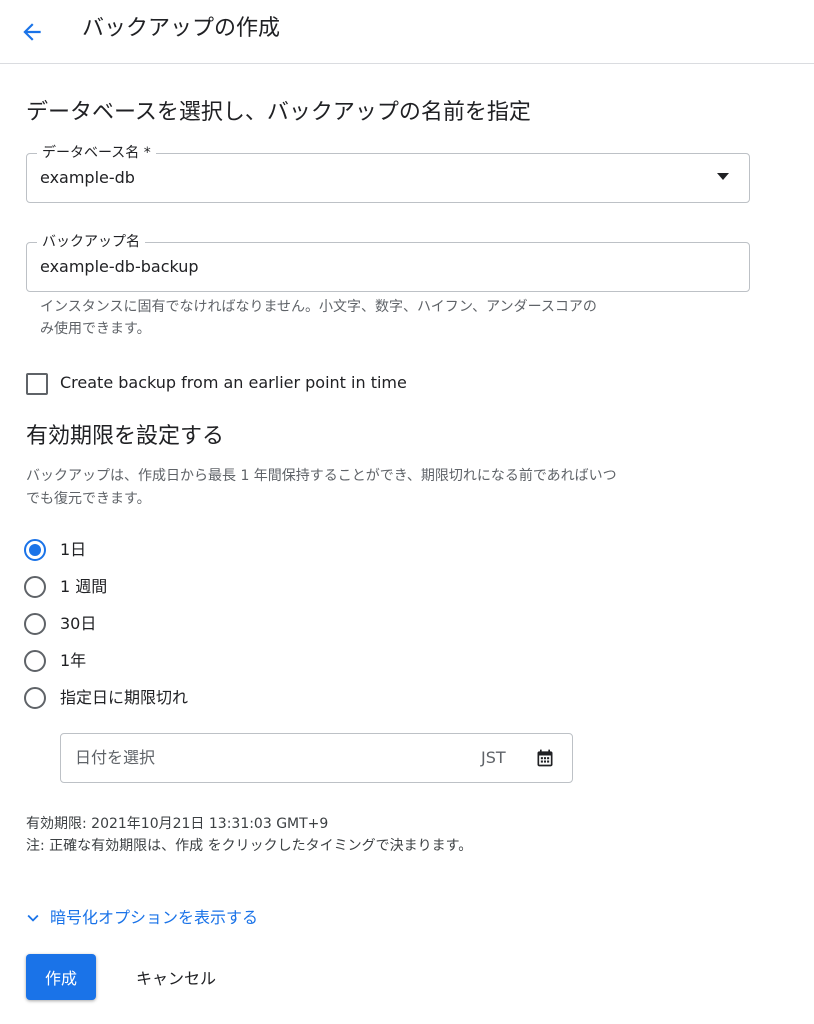  Describe the element at coordinates (177, 824) in the screenshot. I see `expiry-info: 有効期限: 2021年10月21日 13:31:03 GMT+9` at that location.